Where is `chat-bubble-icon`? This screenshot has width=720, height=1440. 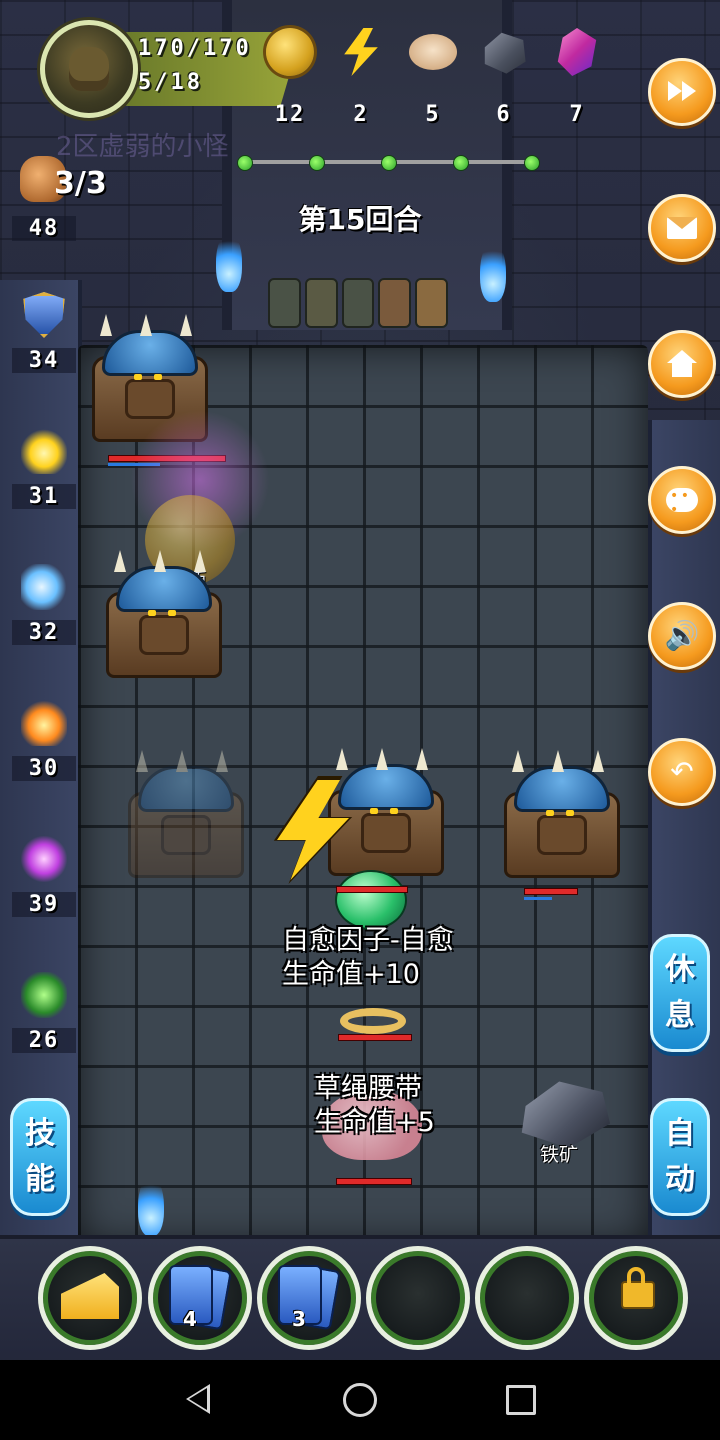
chat-bubble-icon is located at coordinates (682, 502).